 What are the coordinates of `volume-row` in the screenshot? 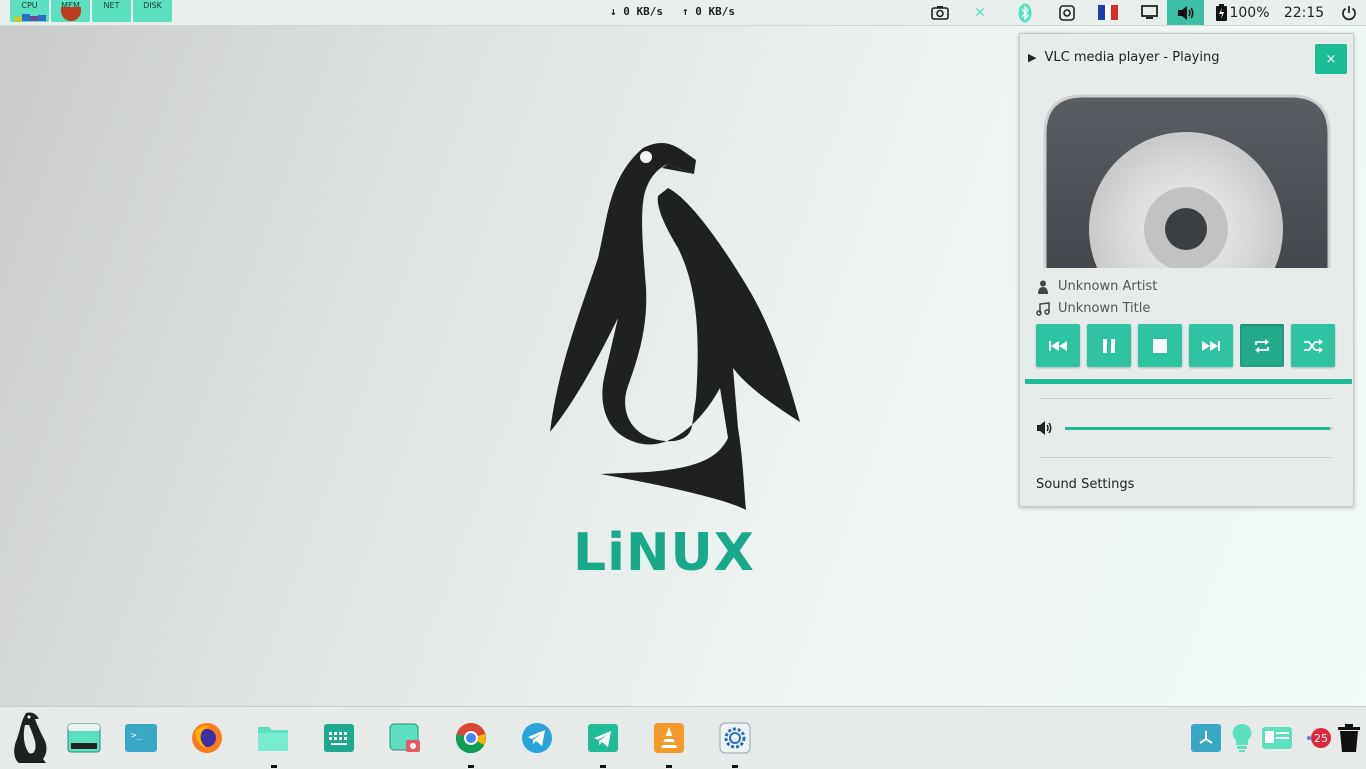 It's located at (1186, 429).